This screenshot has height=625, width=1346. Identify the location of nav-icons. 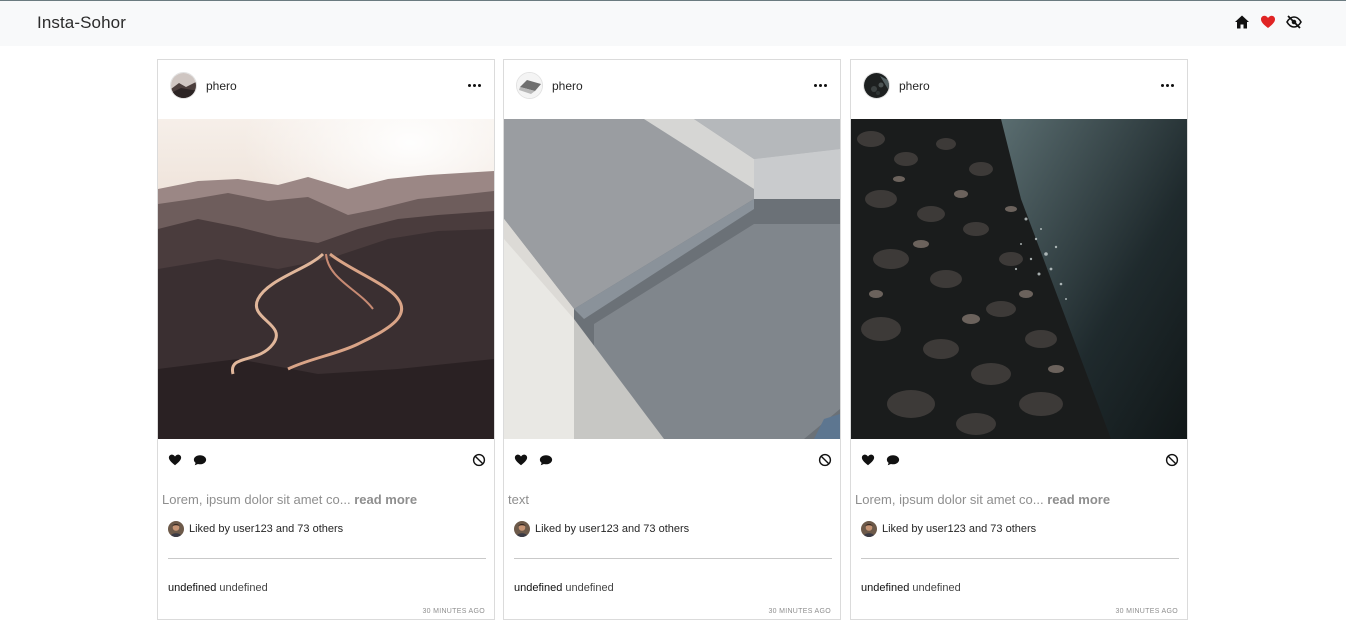
(1268, 22).